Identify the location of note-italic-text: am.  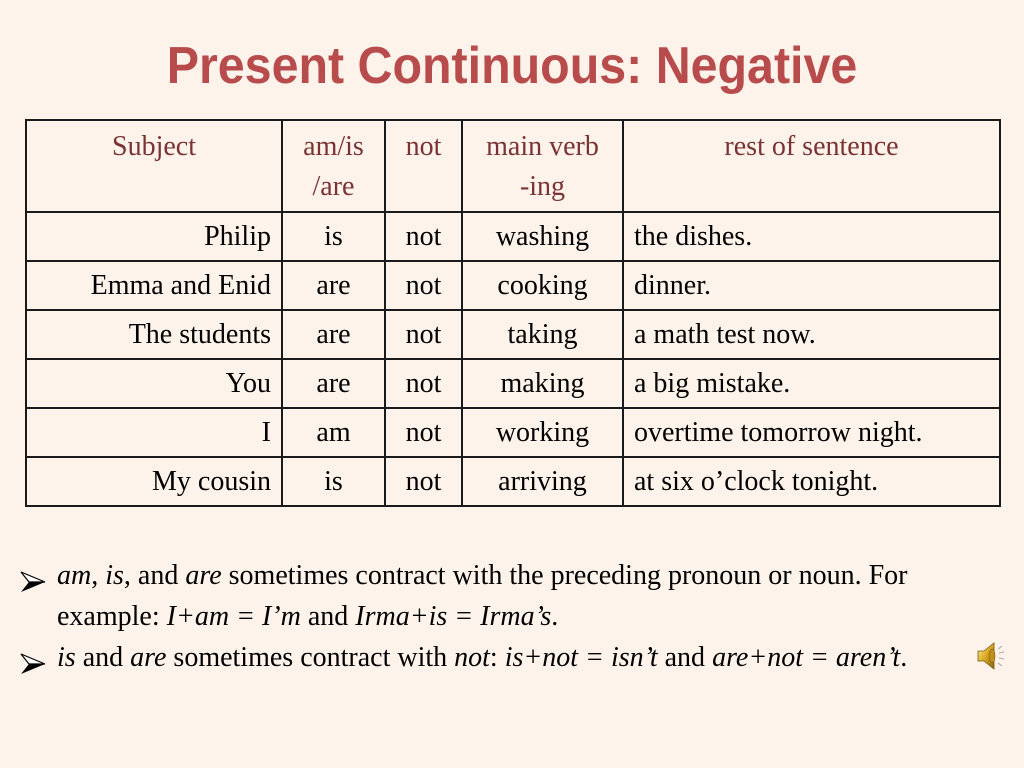
(74, 575).